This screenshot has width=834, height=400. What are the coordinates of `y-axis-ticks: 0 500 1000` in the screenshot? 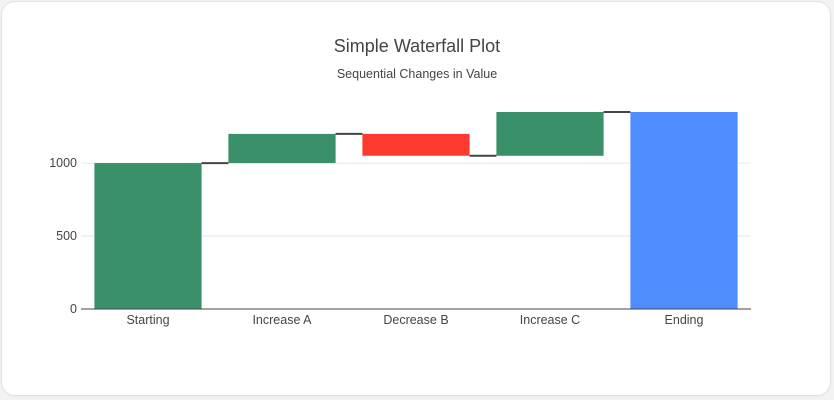 It's located at (63, 236).